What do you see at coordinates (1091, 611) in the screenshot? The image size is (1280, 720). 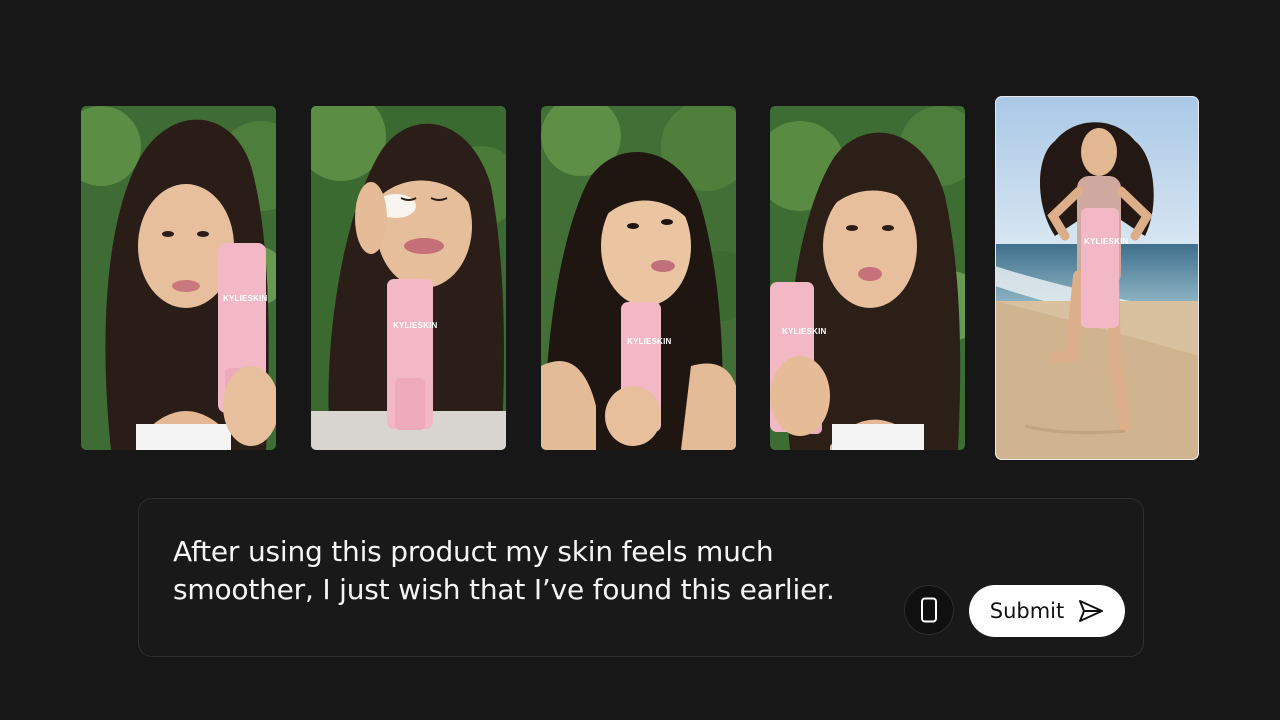 I see `send-icon` at bounding box center [1091, 611].